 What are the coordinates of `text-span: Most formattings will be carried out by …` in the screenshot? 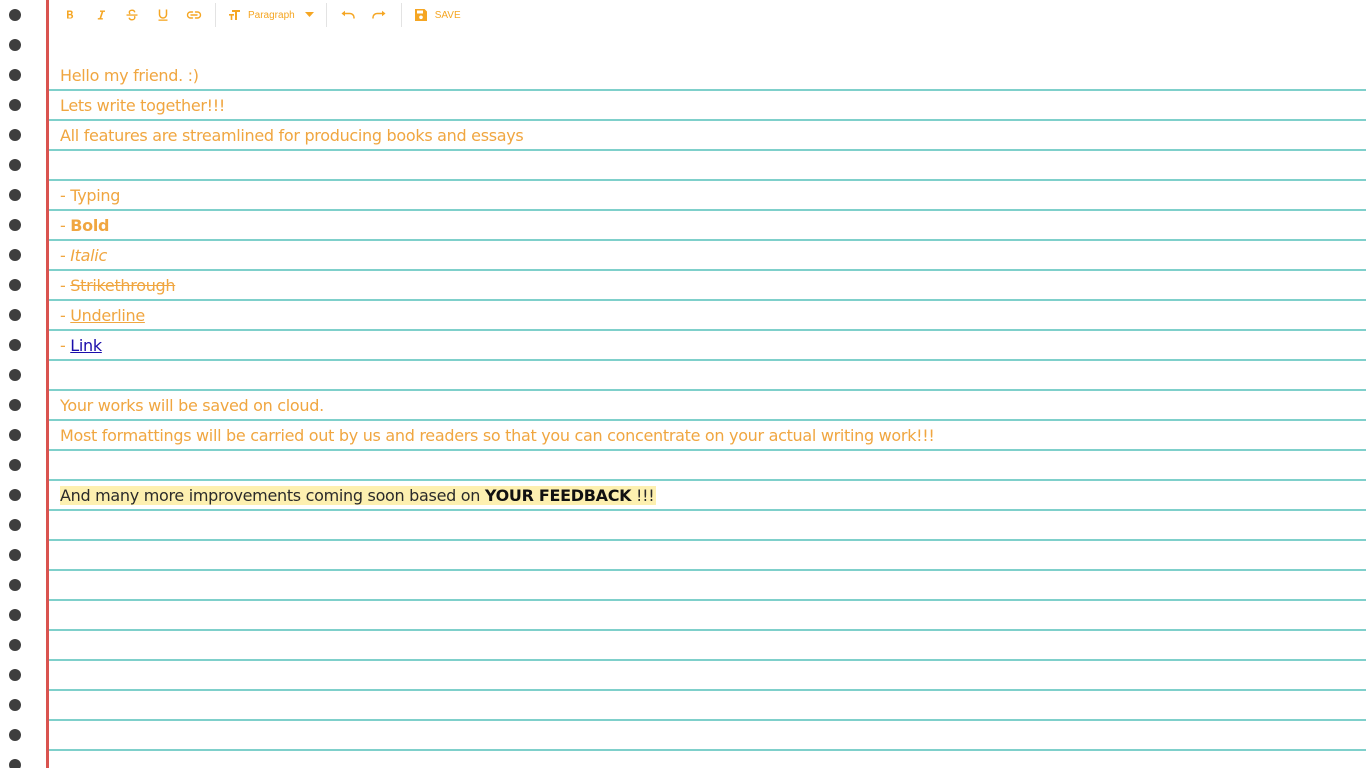 It's located at (497, 435).